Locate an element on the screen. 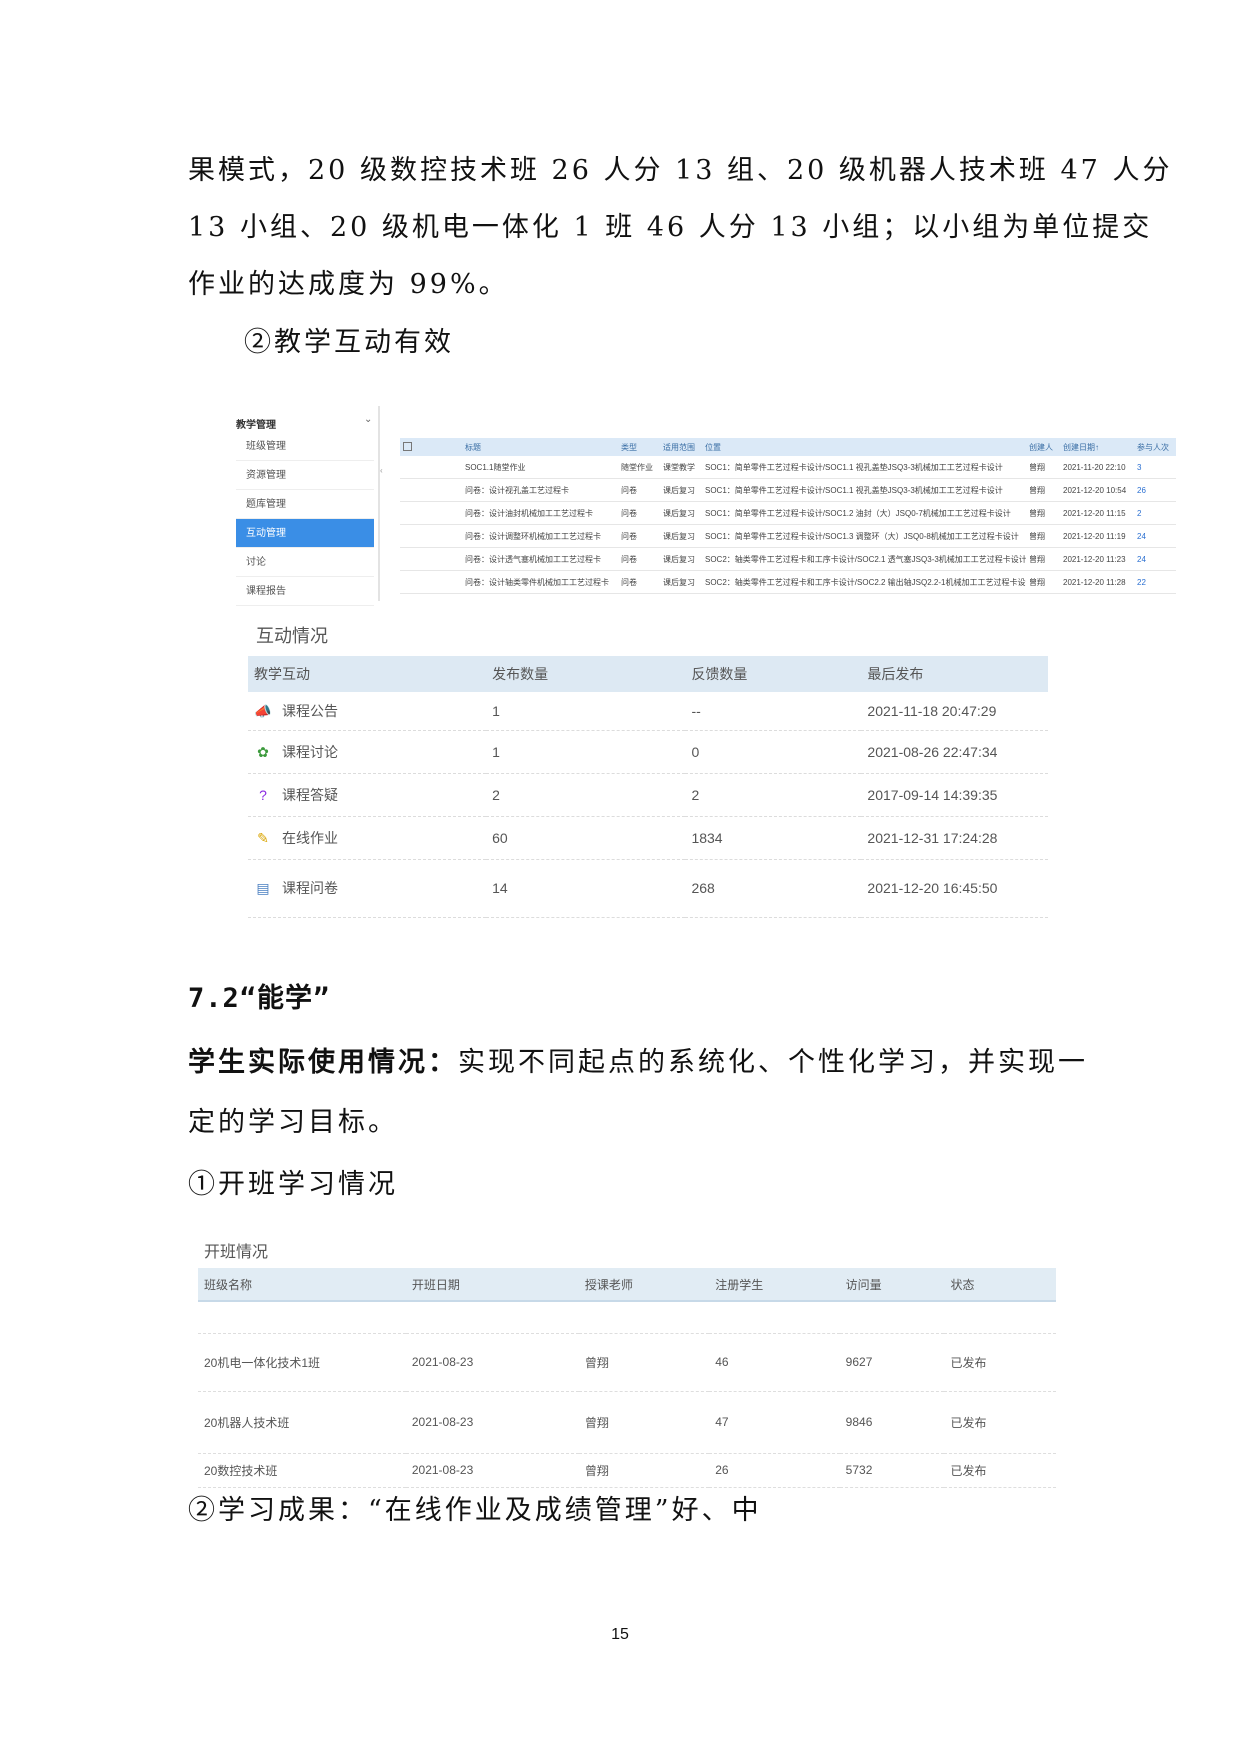 The width and height of the screenshot is (1240, 1753). class-row: 20机器人技术班 2021-08-23 曾翔 47 9846 已发布 is located at coordinates (627, 1422).